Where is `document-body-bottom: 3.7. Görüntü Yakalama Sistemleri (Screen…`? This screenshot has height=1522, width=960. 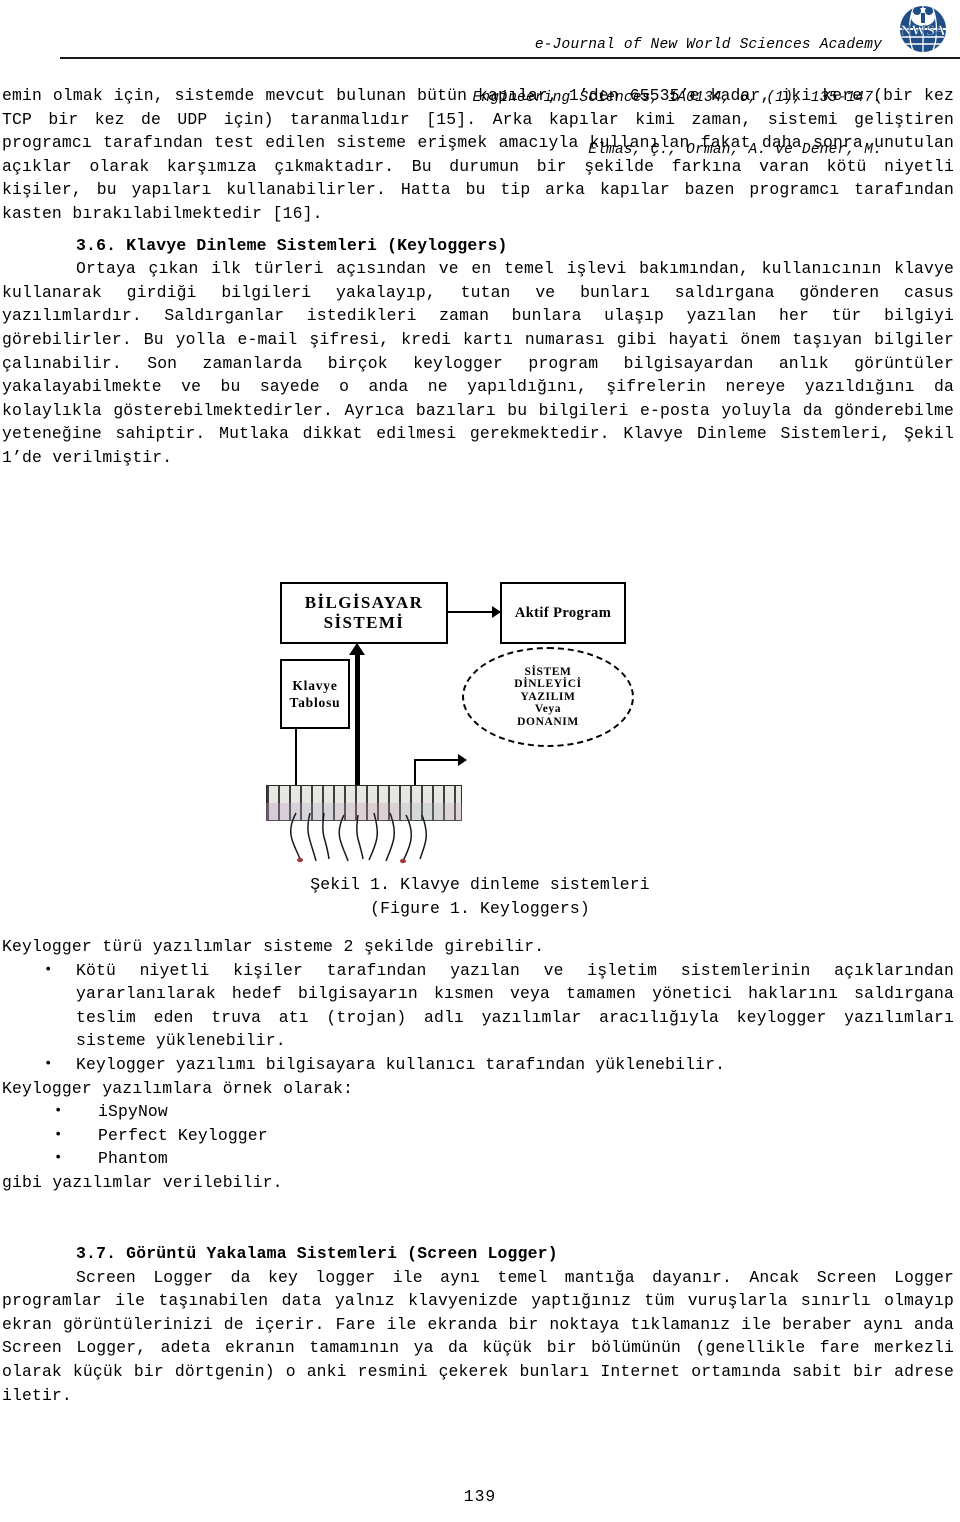
document-body-bottom: 3.7. Görüntü Yakalama Sistemleri (Screen… is located at coordinates (478, 1324).